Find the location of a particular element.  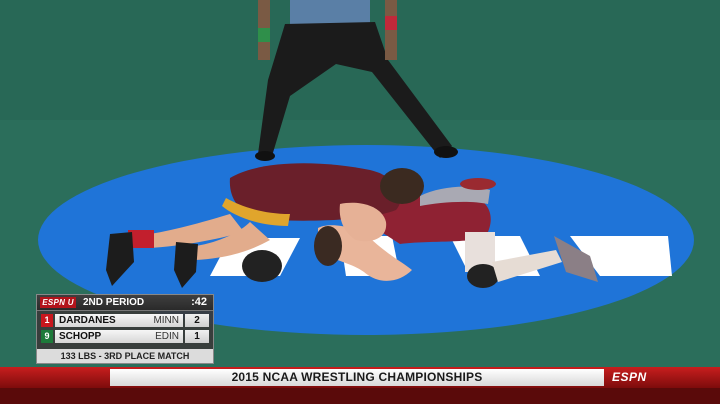

wrestler-name: SCHOPP is located at coordinates (80, 336).